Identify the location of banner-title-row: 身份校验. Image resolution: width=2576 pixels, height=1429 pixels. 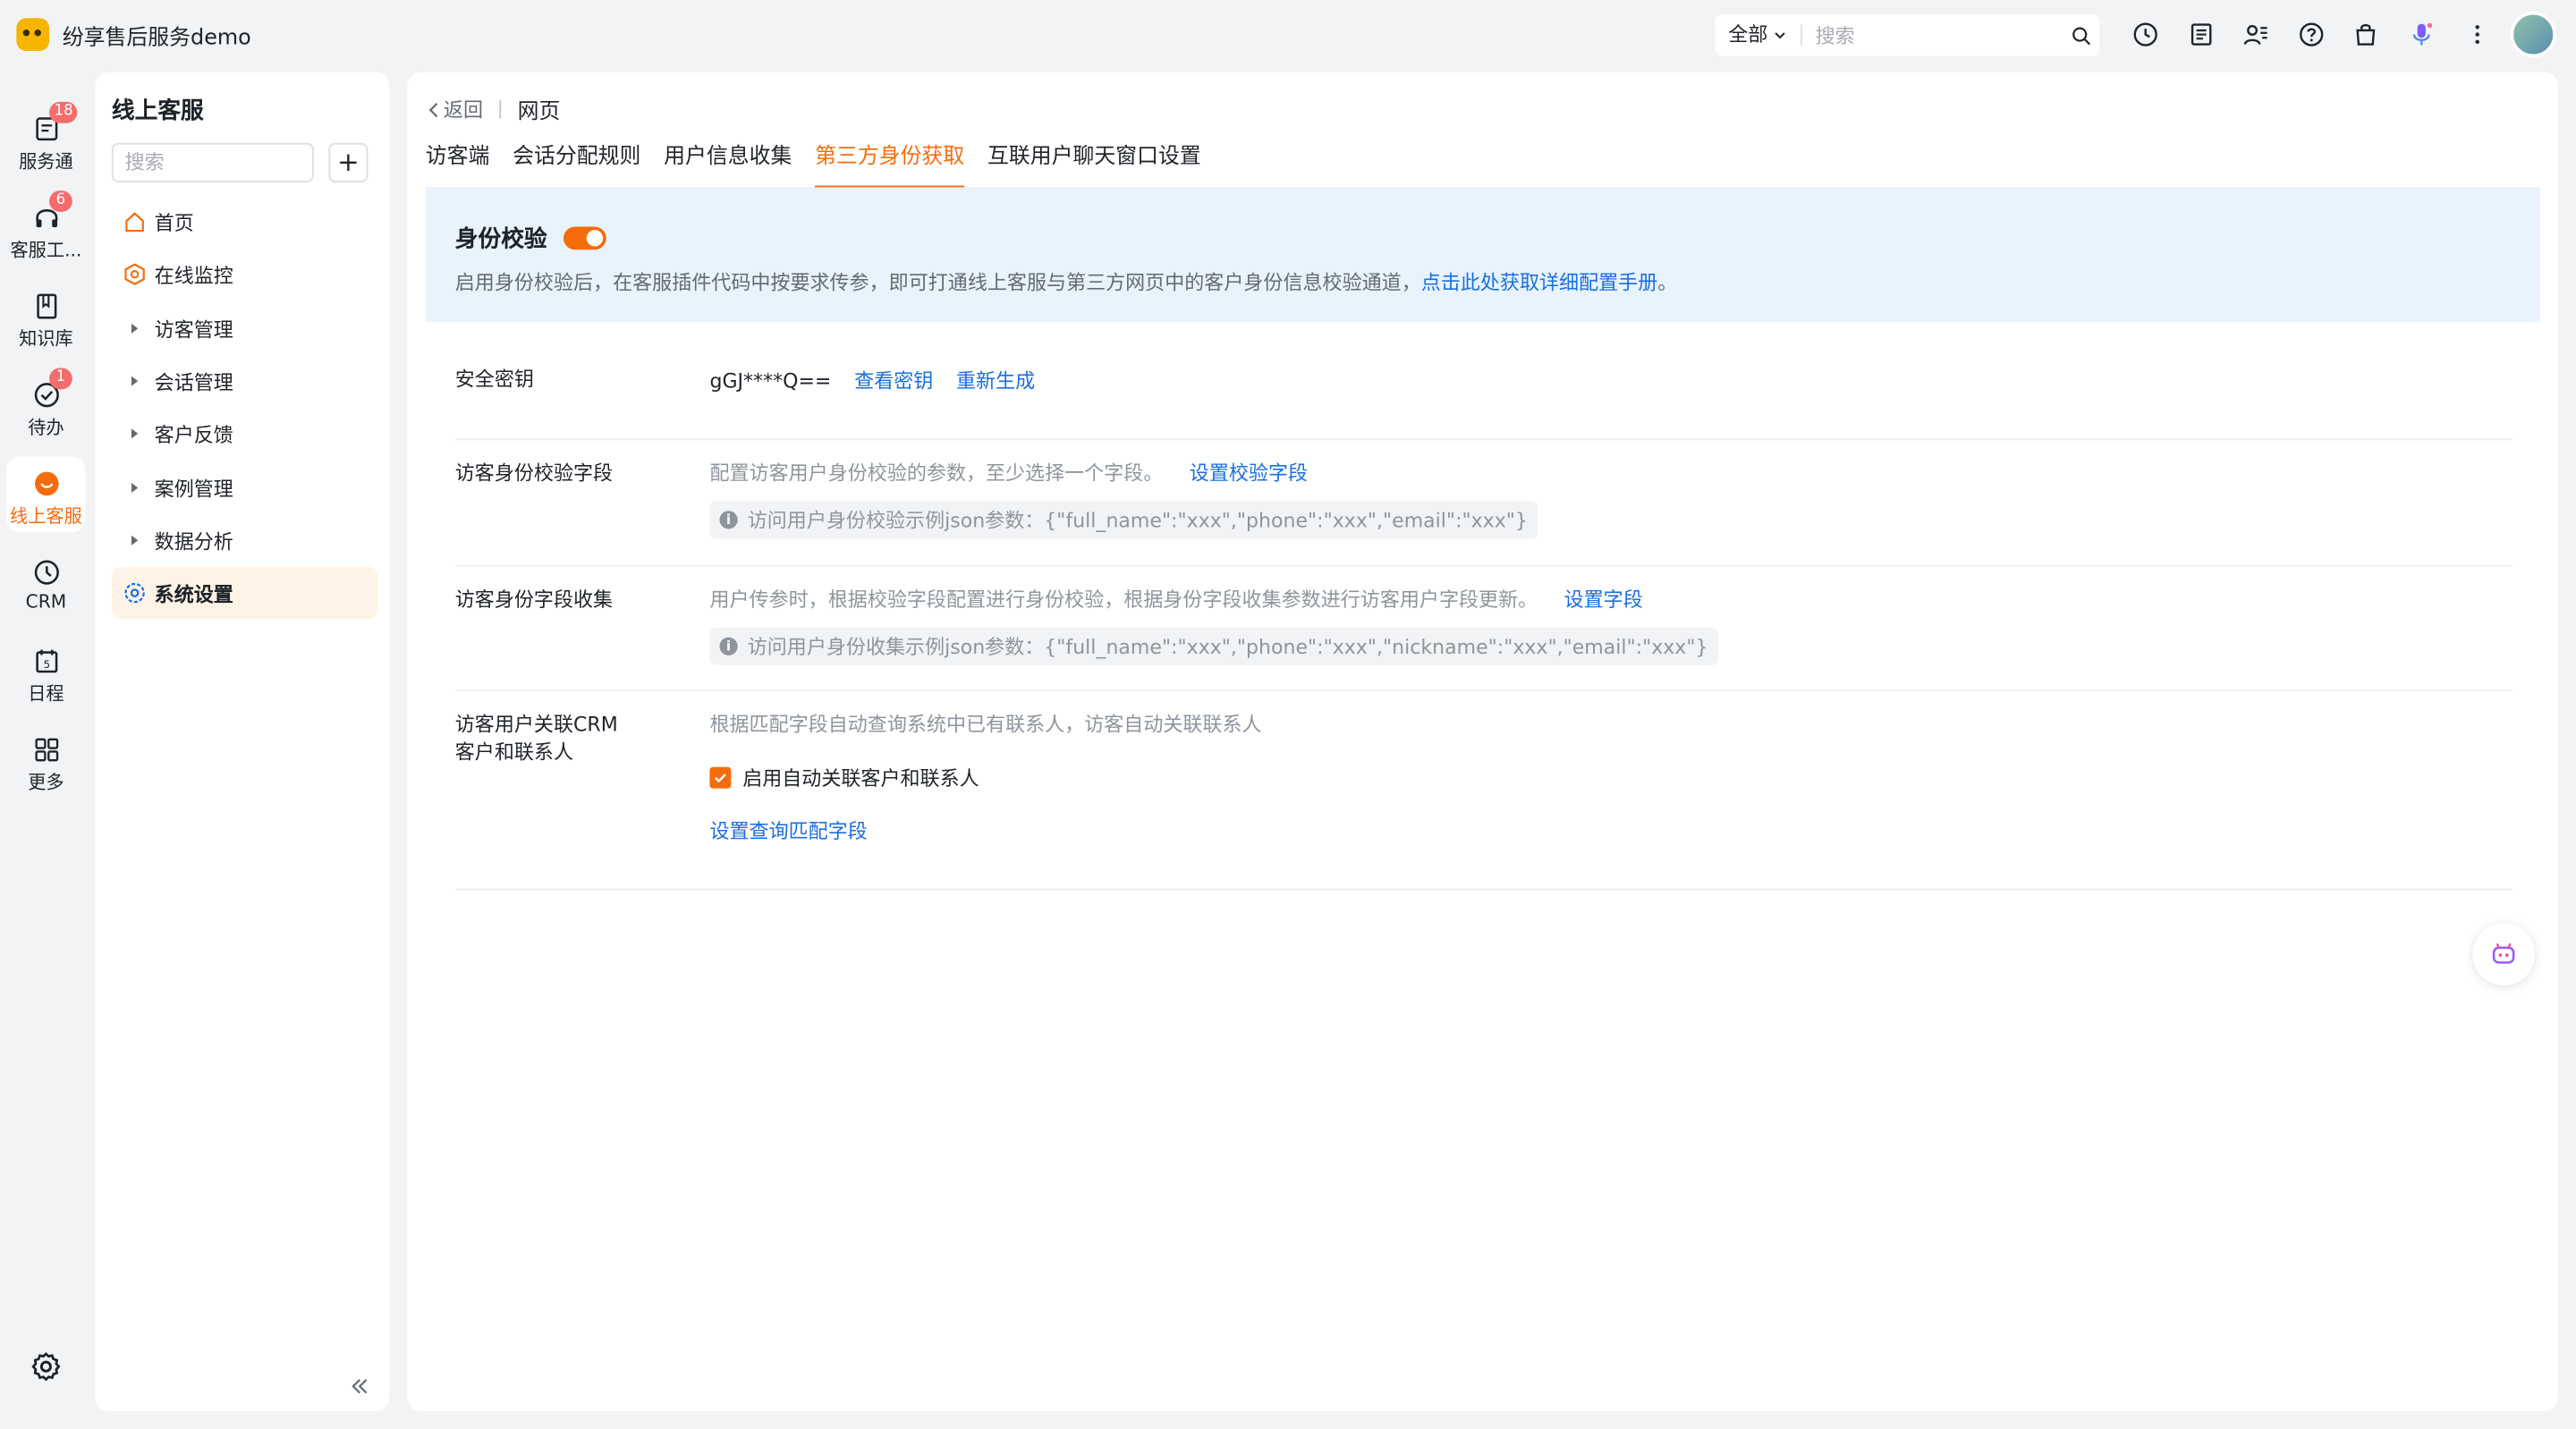
(530, 238).